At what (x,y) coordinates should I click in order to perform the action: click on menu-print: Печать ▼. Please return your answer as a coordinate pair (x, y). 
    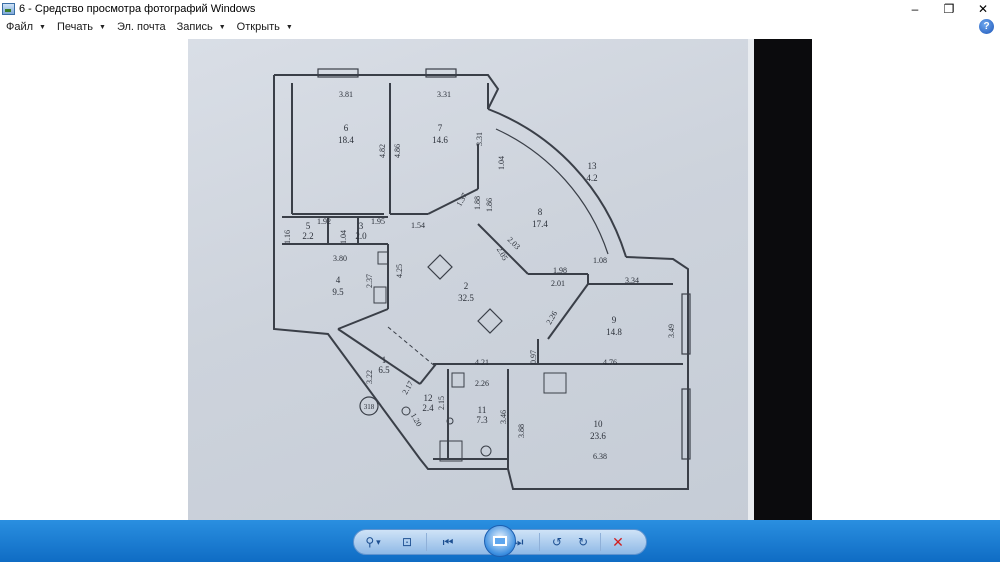
    Looking at the image, I should click on (81, 27).